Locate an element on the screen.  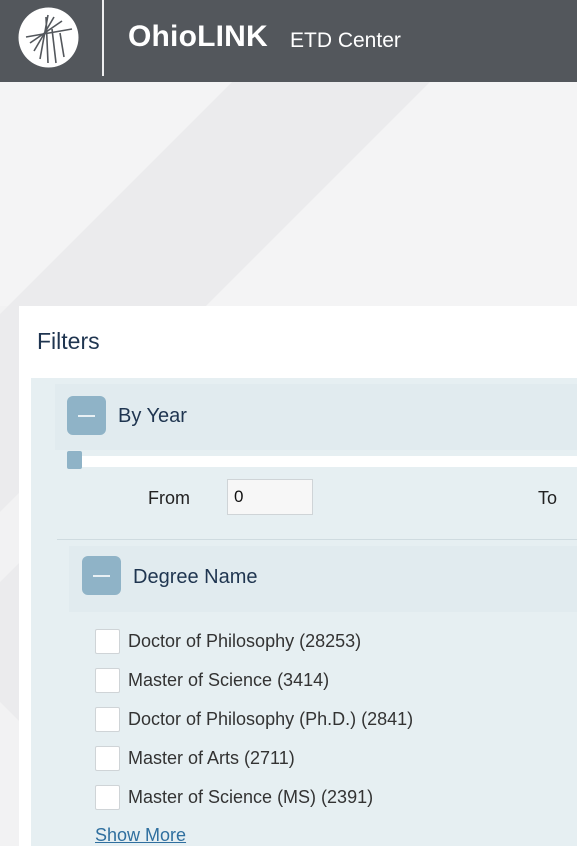
section-divider is located at coordinates (317, 539).